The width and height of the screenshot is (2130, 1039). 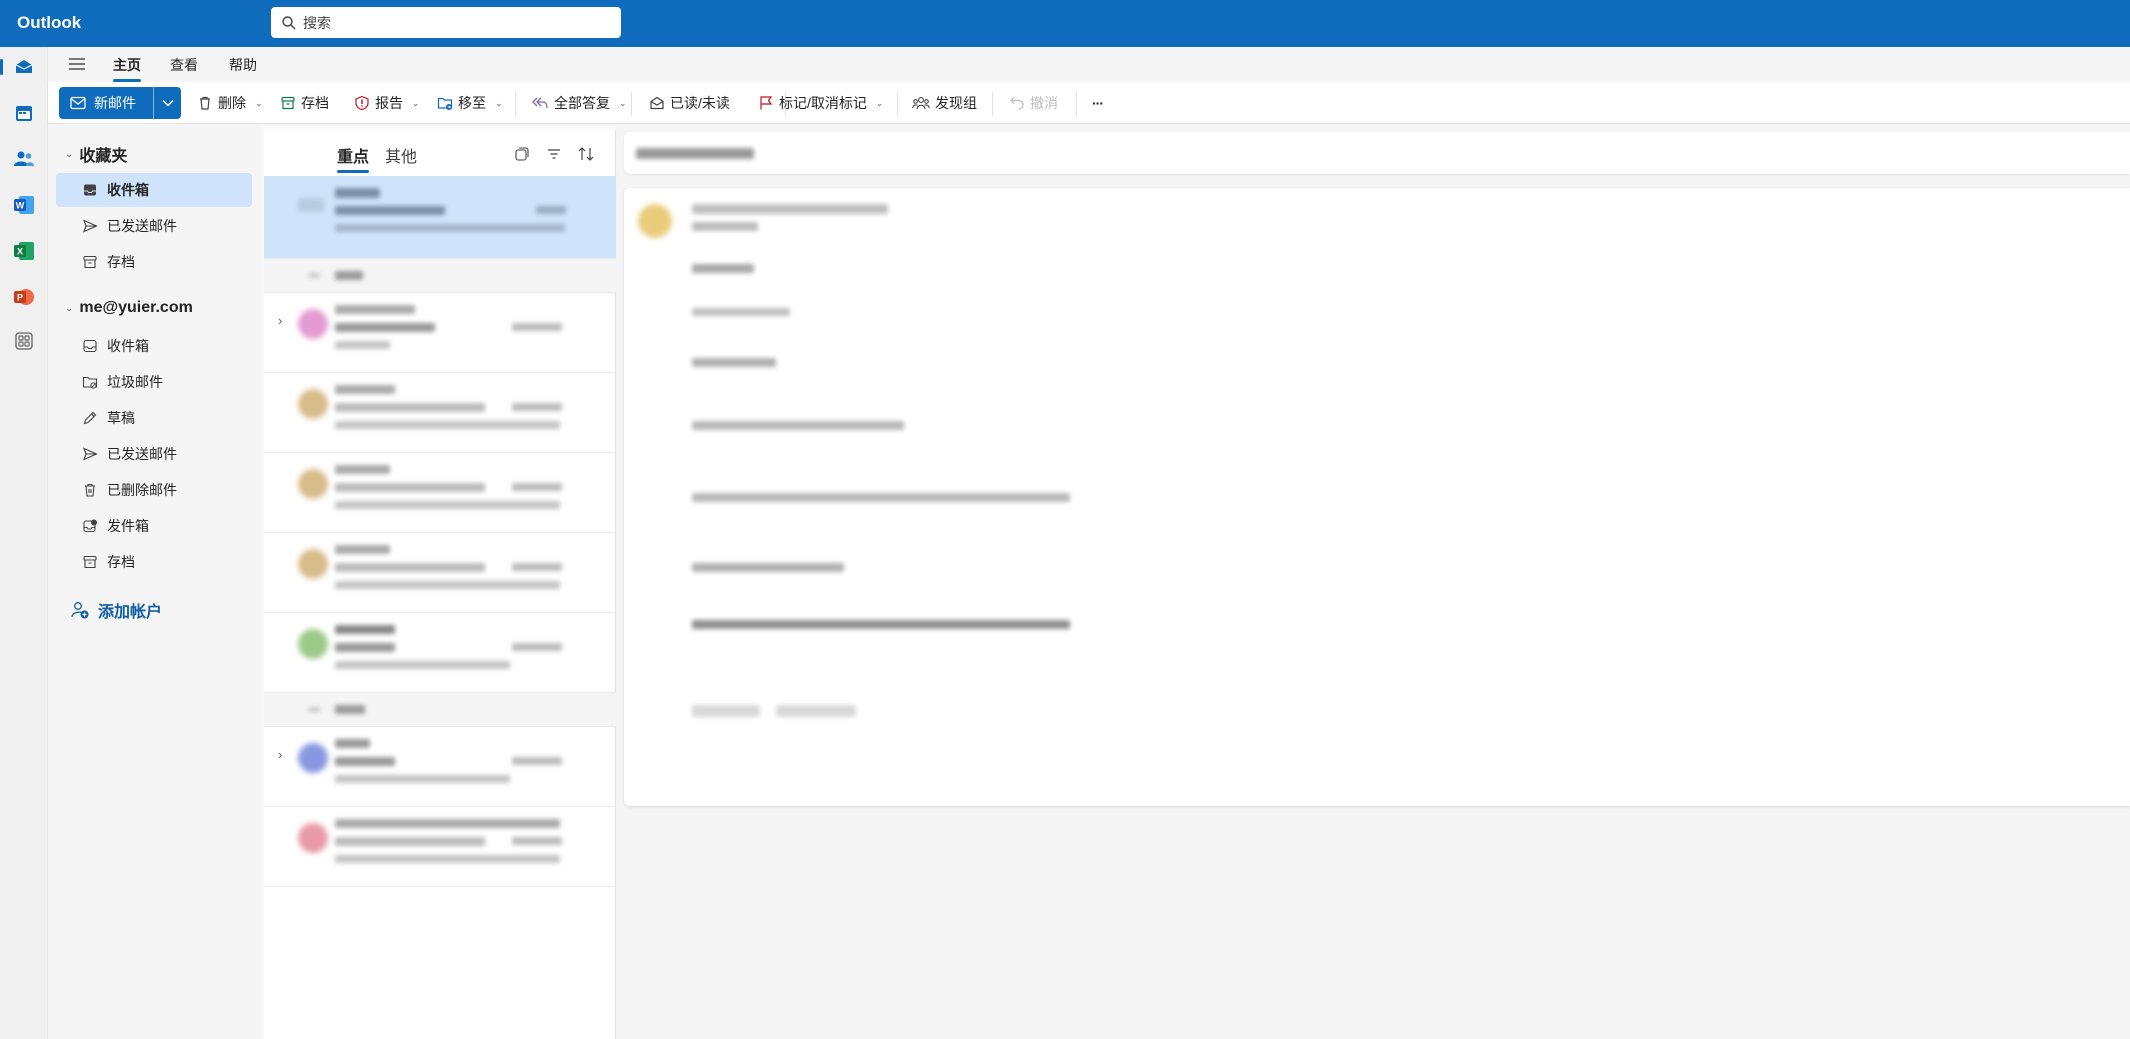 I want to click on favorites-item-sent: 已发送邮件, so click(x=154, y=226).